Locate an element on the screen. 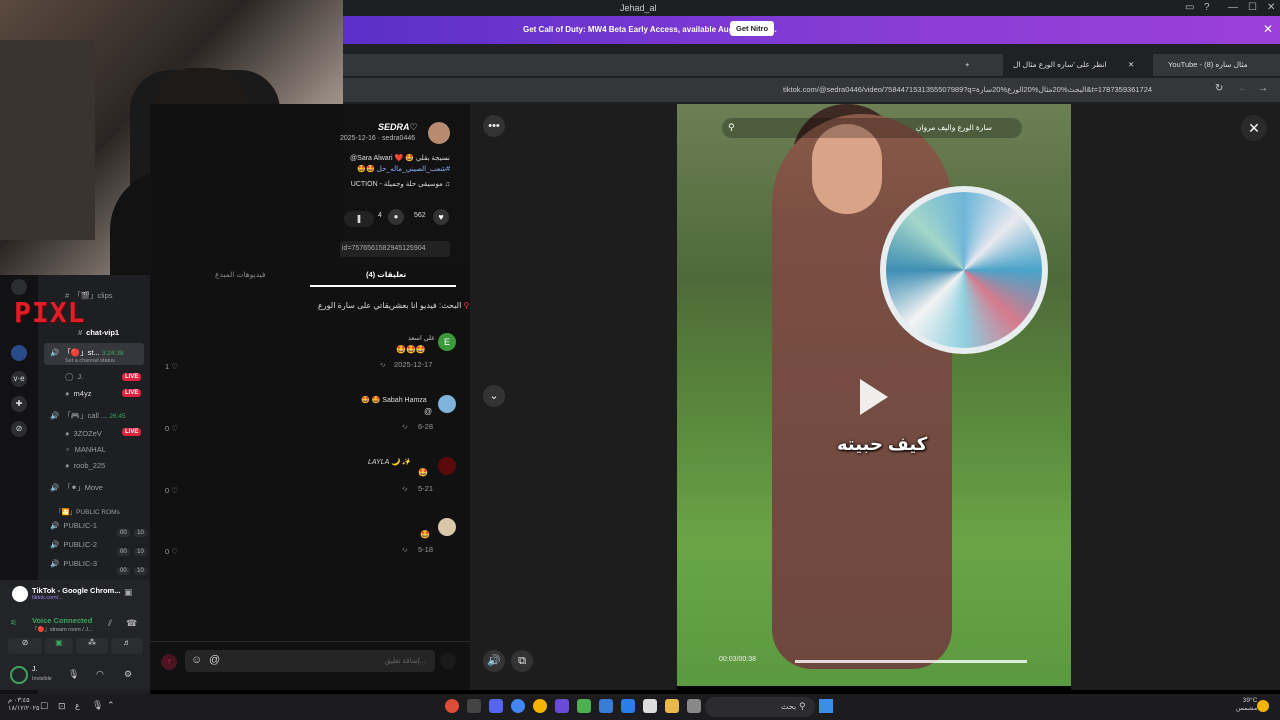 The image size is (1280, 720). comment-user: 🤩 🤩 Sabah Hamza is located at coordinates (394, 400).